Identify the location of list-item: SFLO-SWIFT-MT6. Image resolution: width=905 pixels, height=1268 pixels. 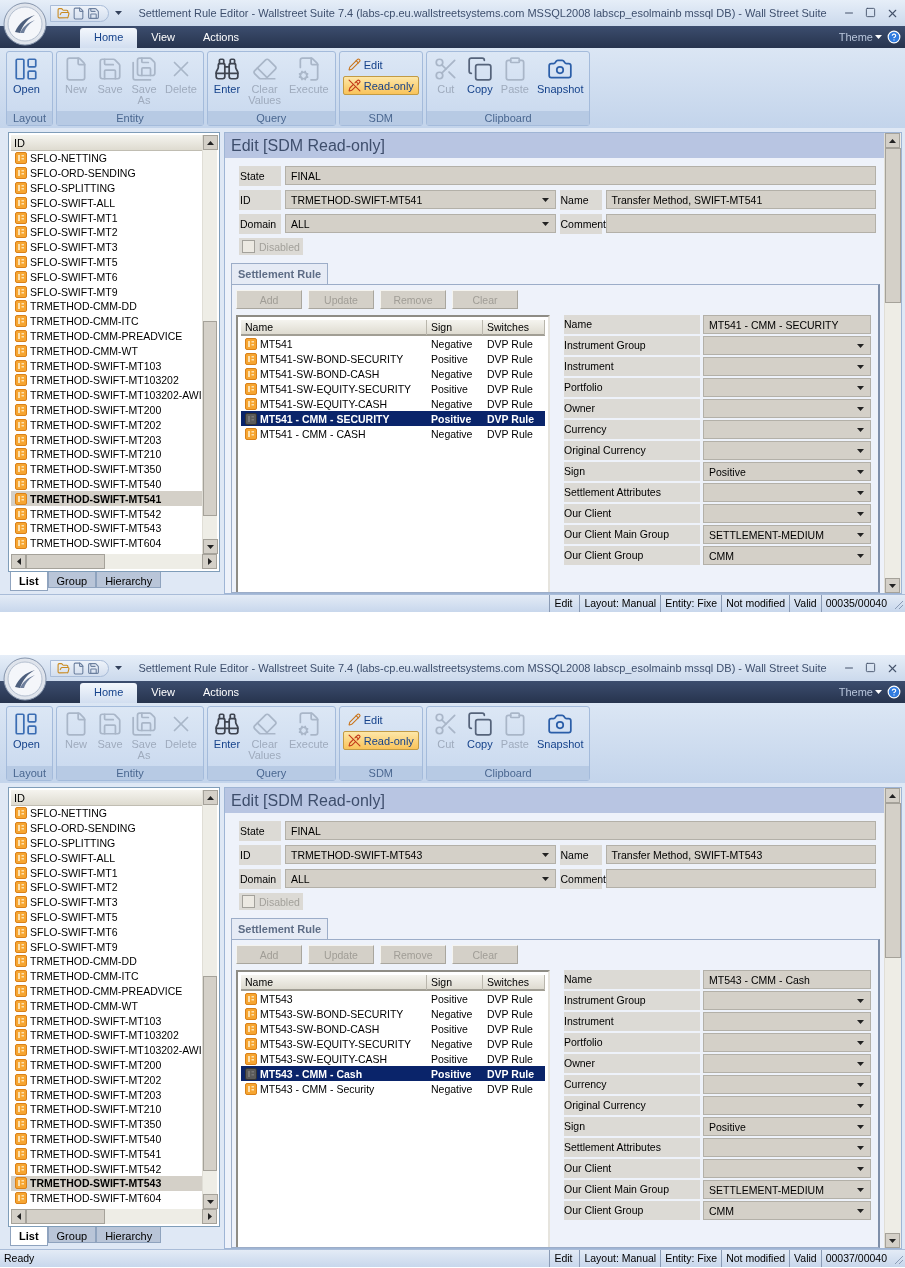
(106, 277).